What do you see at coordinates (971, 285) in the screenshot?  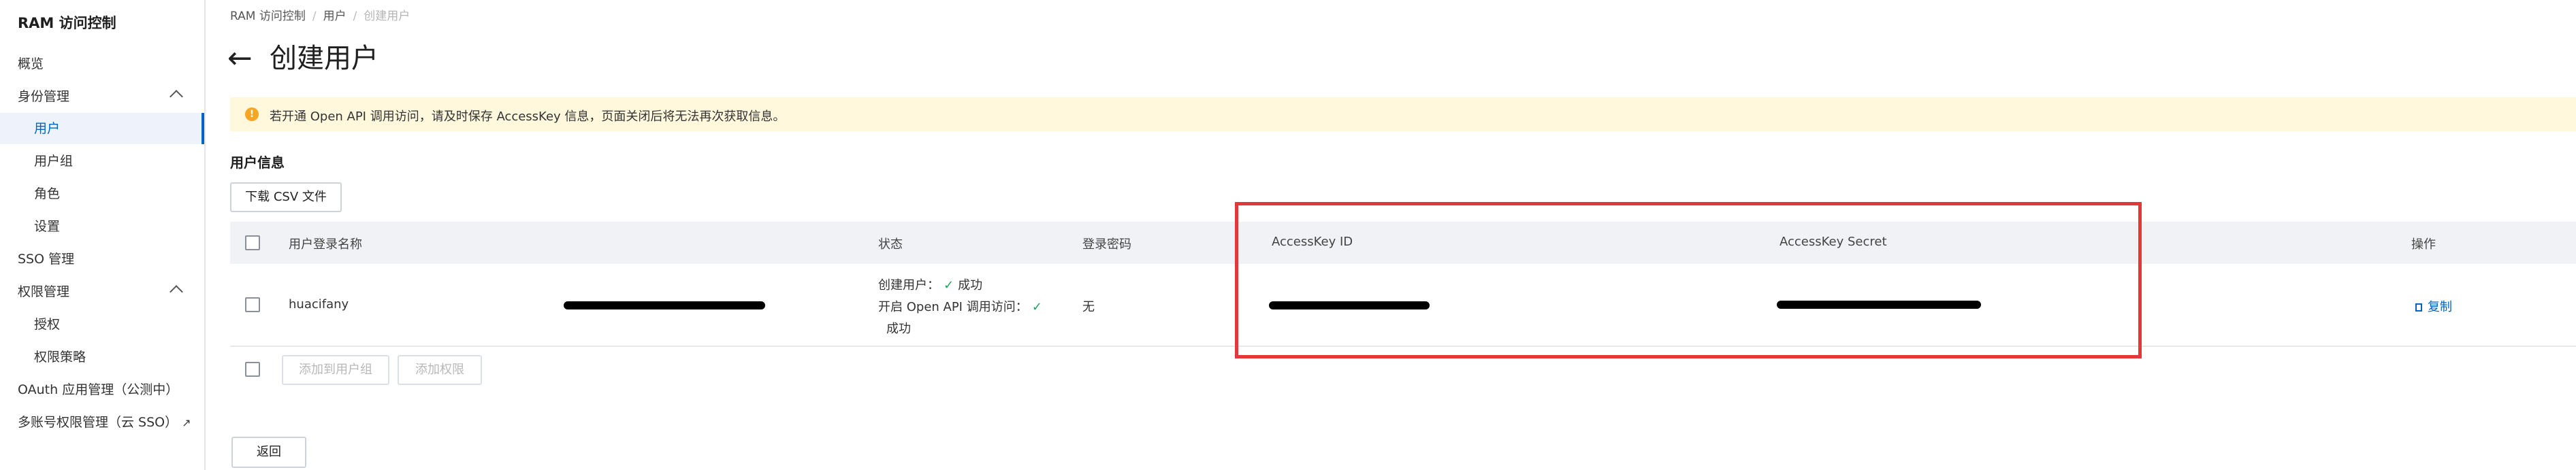 I see `status-create-result: 成功` at bounding box center [971, 285].